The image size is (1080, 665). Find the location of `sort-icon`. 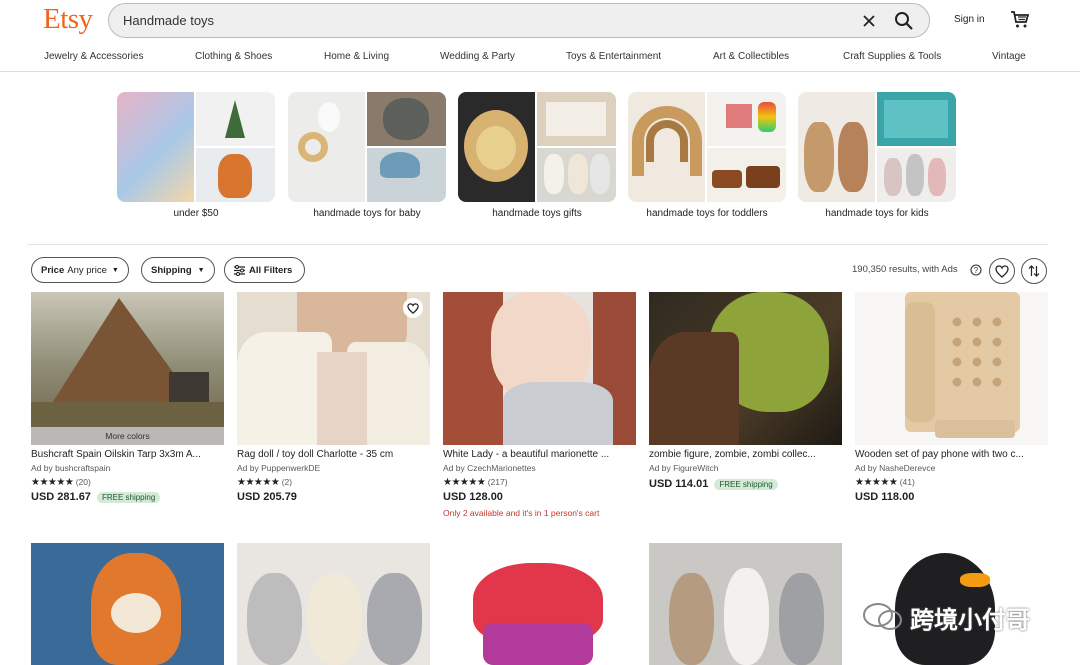

sort-icon is located at coordinates (1034, 271).